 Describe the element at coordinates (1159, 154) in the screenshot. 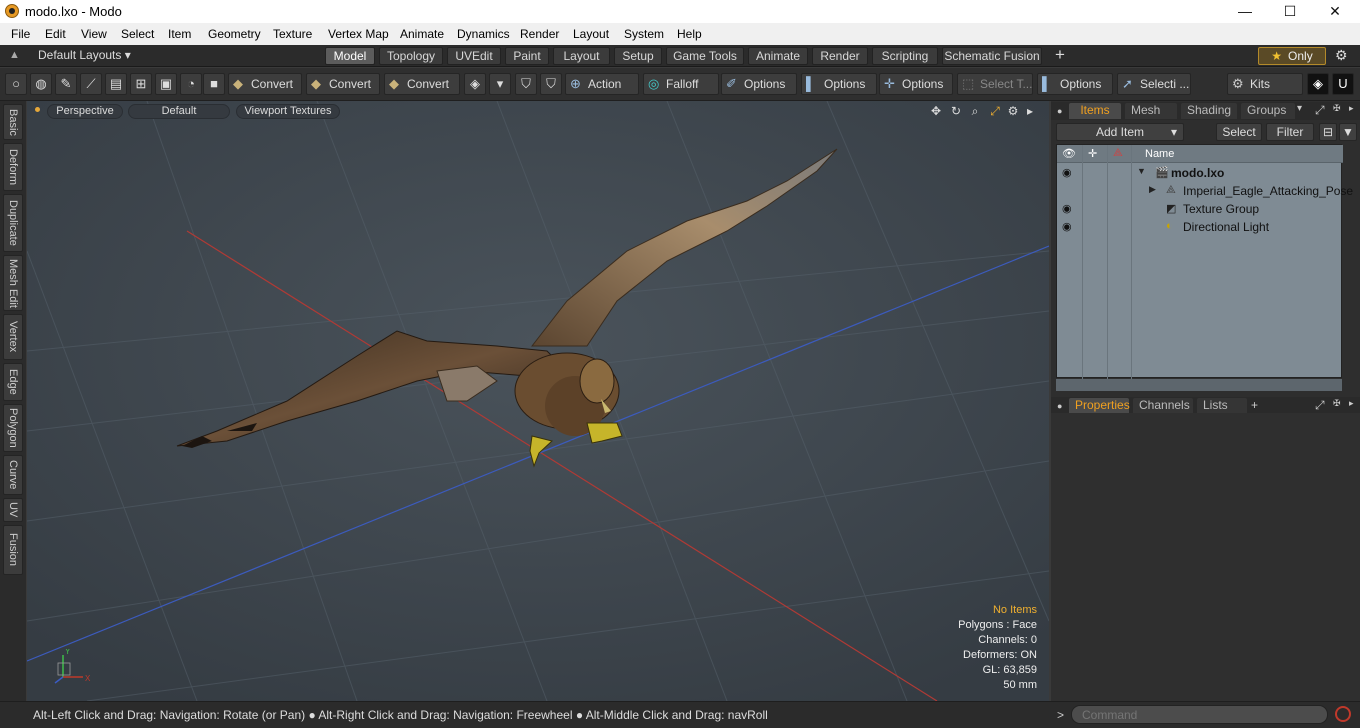

I see `name-column-header: Name` at that location.